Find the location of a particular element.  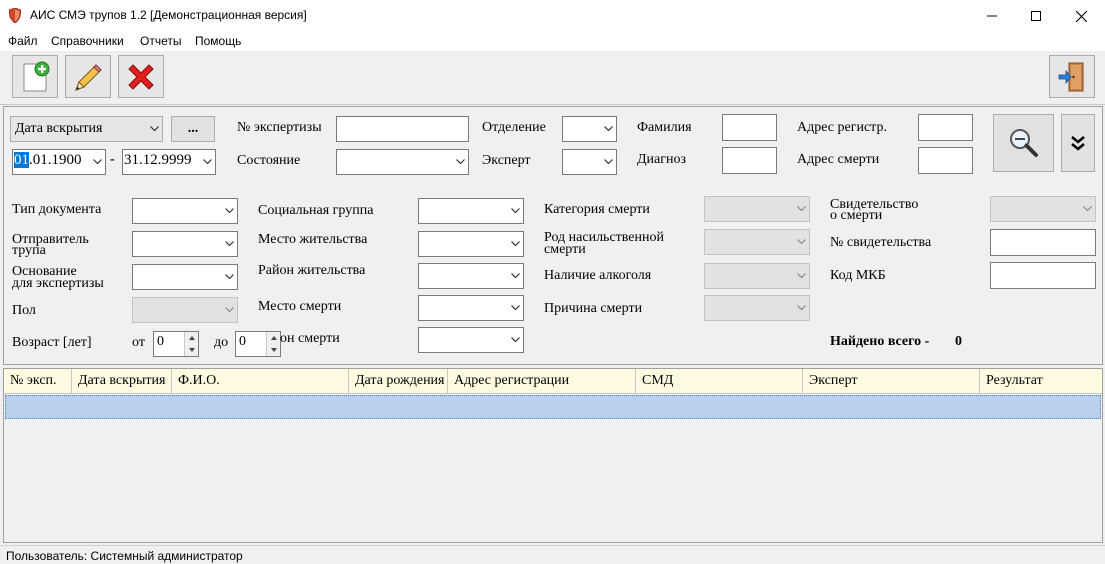

date-from-rest: .01.1900 is located at coordinates (55, 160).